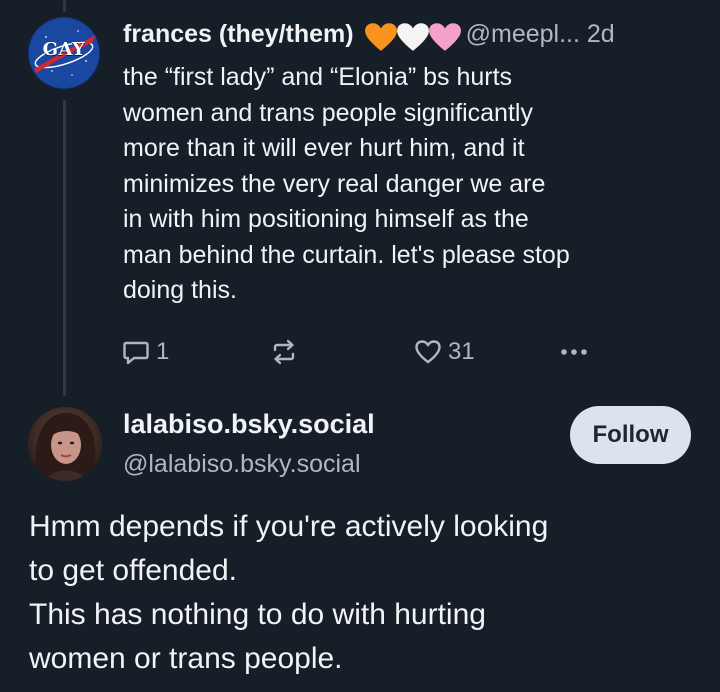 The image size is (720, 692). I want to click on repost-button, so click(287, 352).